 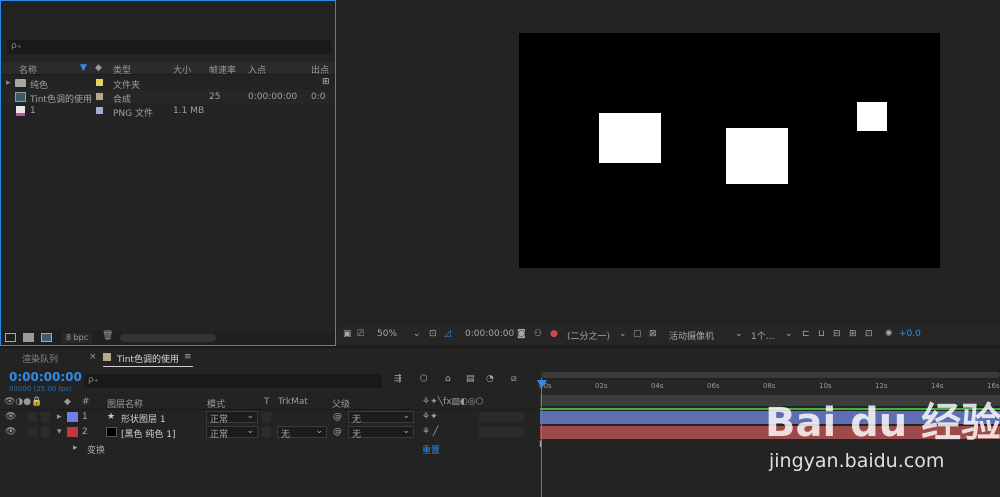 What do you see at coordinates (93, 357) in the screenshot?
I see `close-icon: ×` at bounding box center [93, 357].